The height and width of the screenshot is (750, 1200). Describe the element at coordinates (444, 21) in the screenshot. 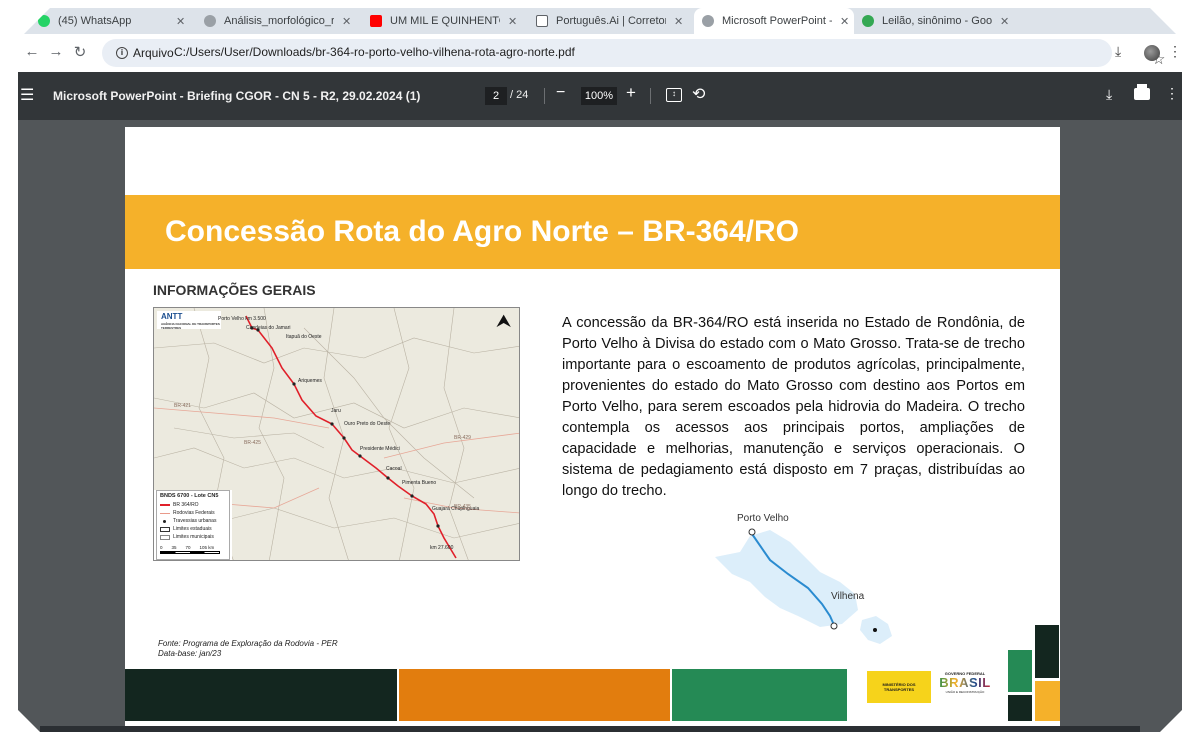

I see `tab-youtube: UM MIL E QUINHENTO ✕` at that location.